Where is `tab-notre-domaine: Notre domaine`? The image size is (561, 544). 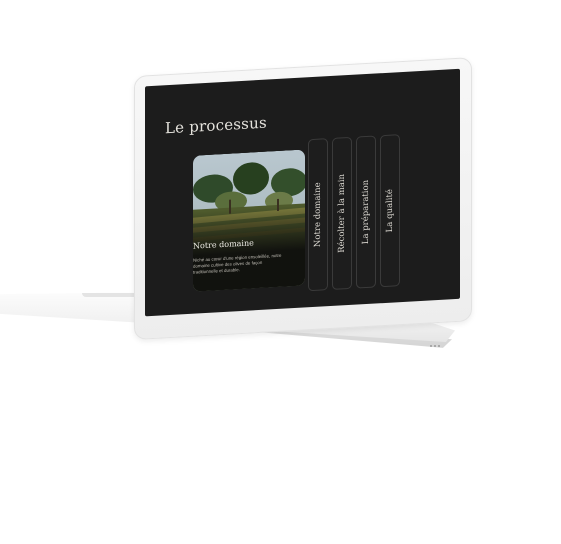 tab-notre-domaine: Notre domaine is located at coordinates (318, 215).